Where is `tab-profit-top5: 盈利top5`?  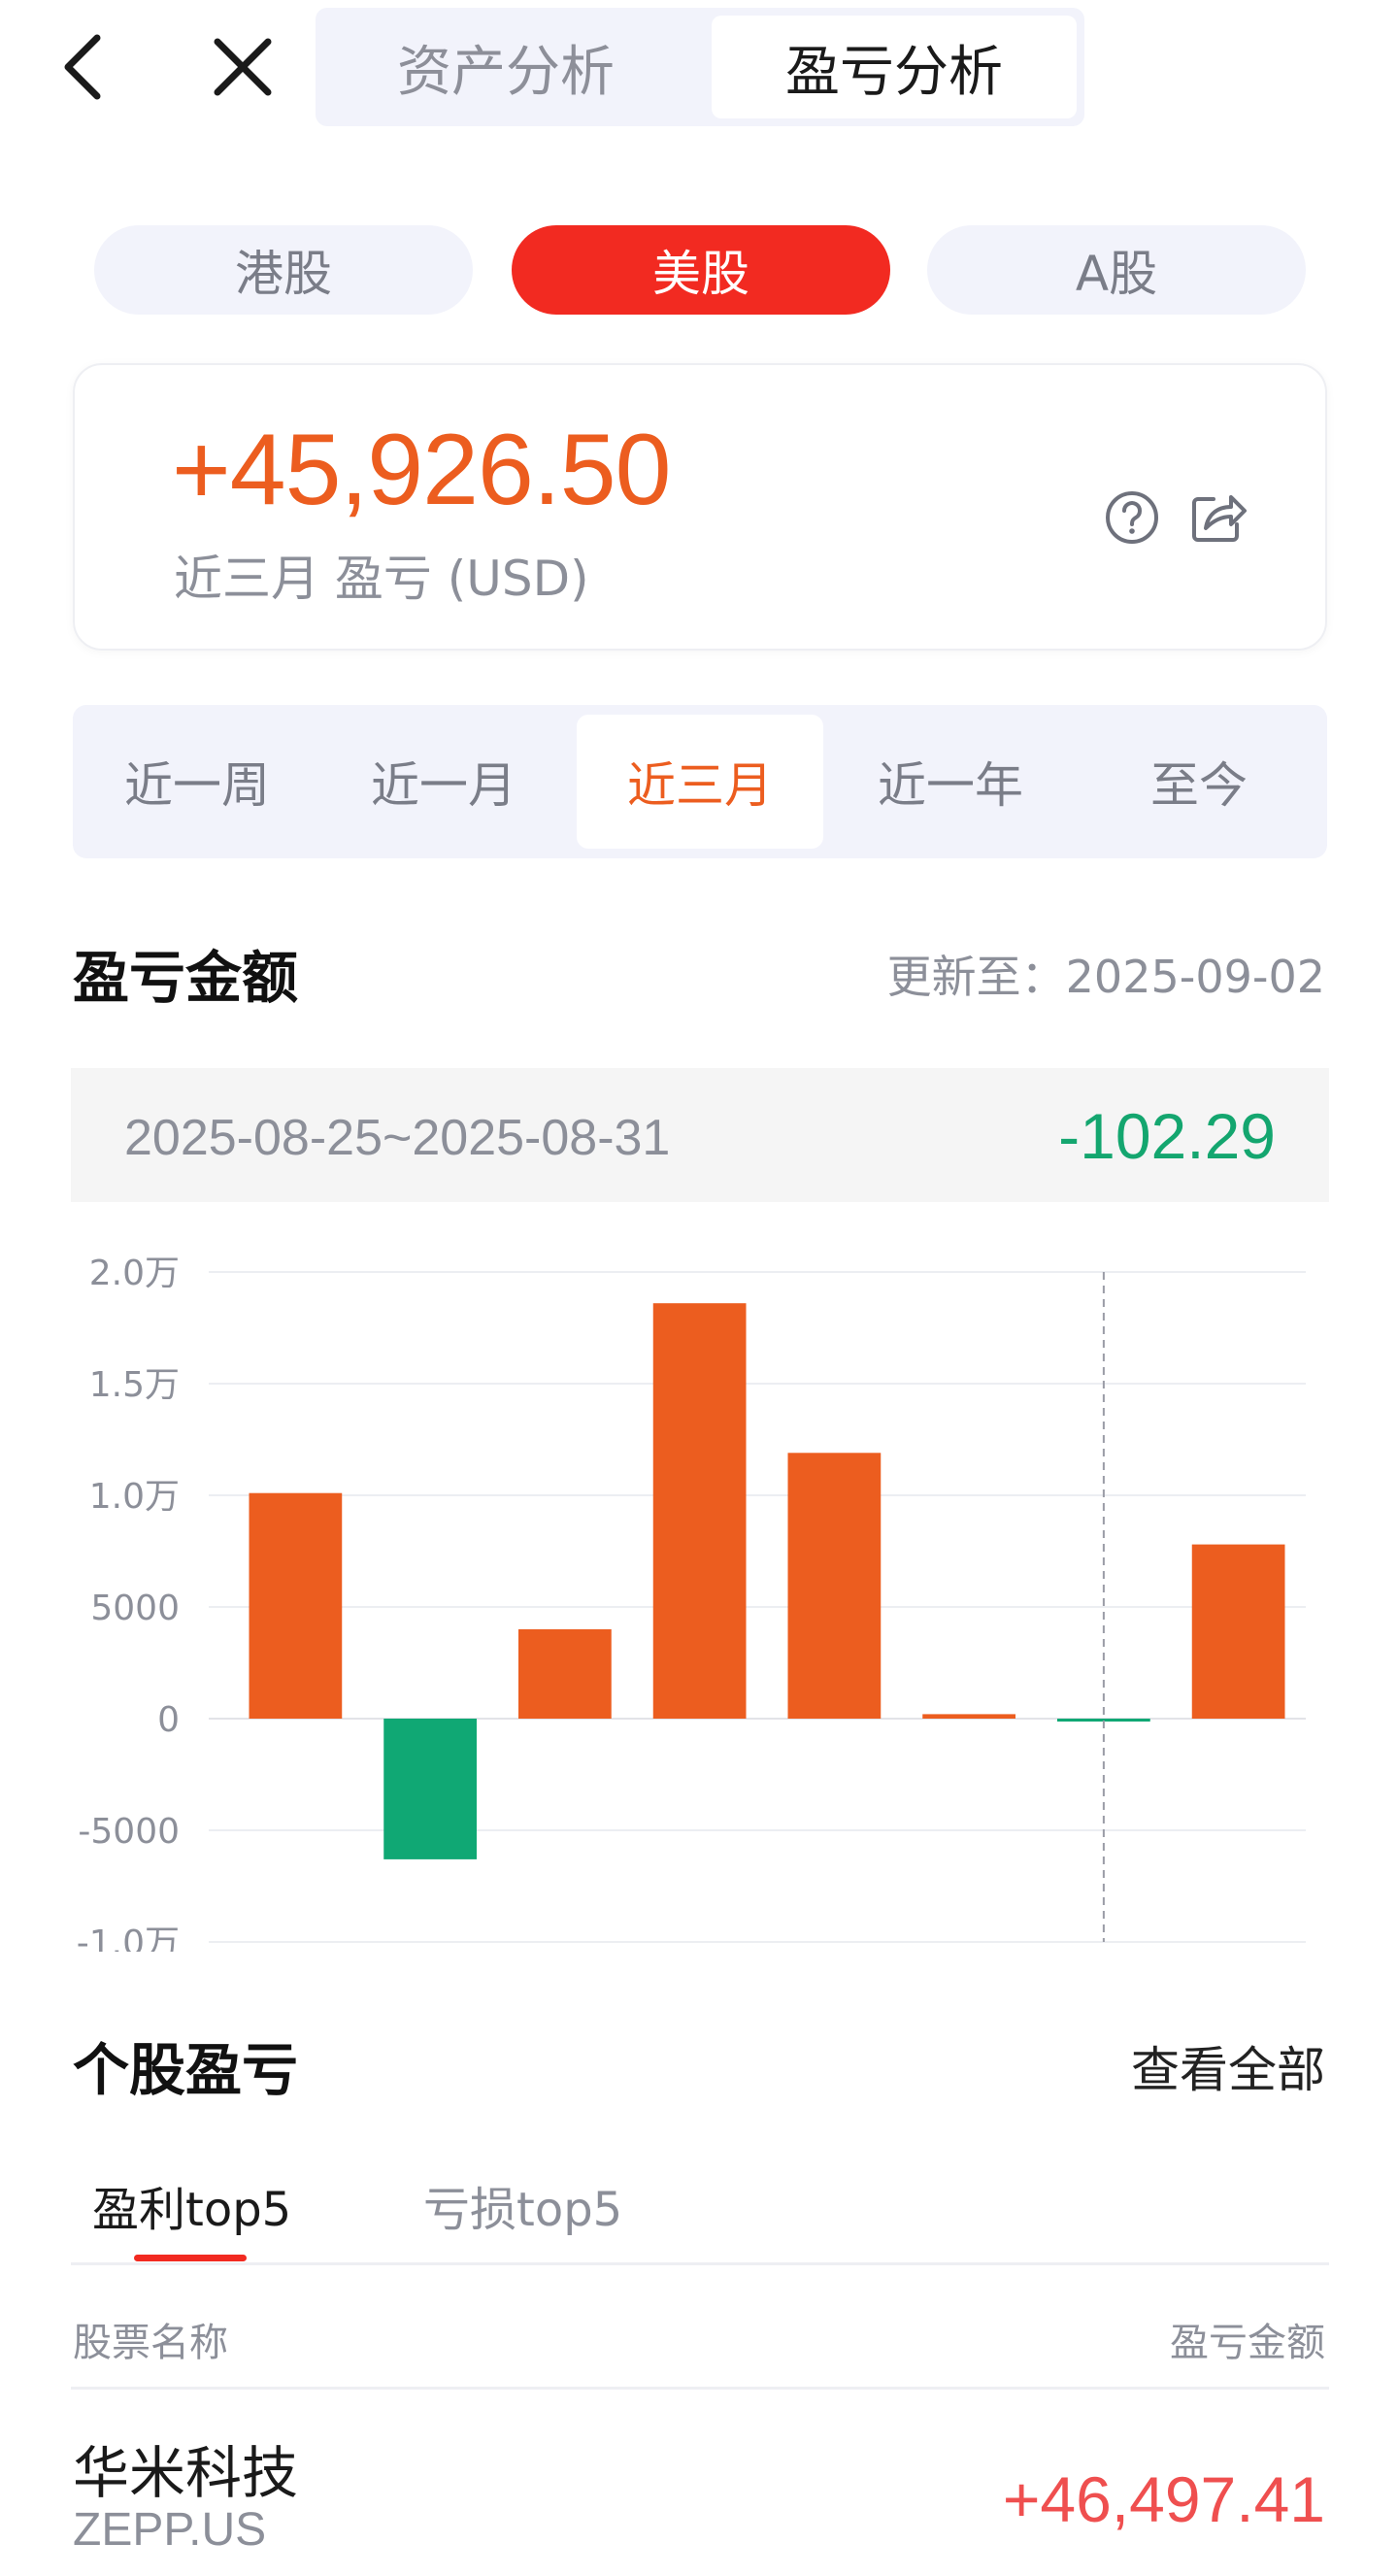 tab-profit-top5: 盈利top5 is located at coordinates (191, 2205).